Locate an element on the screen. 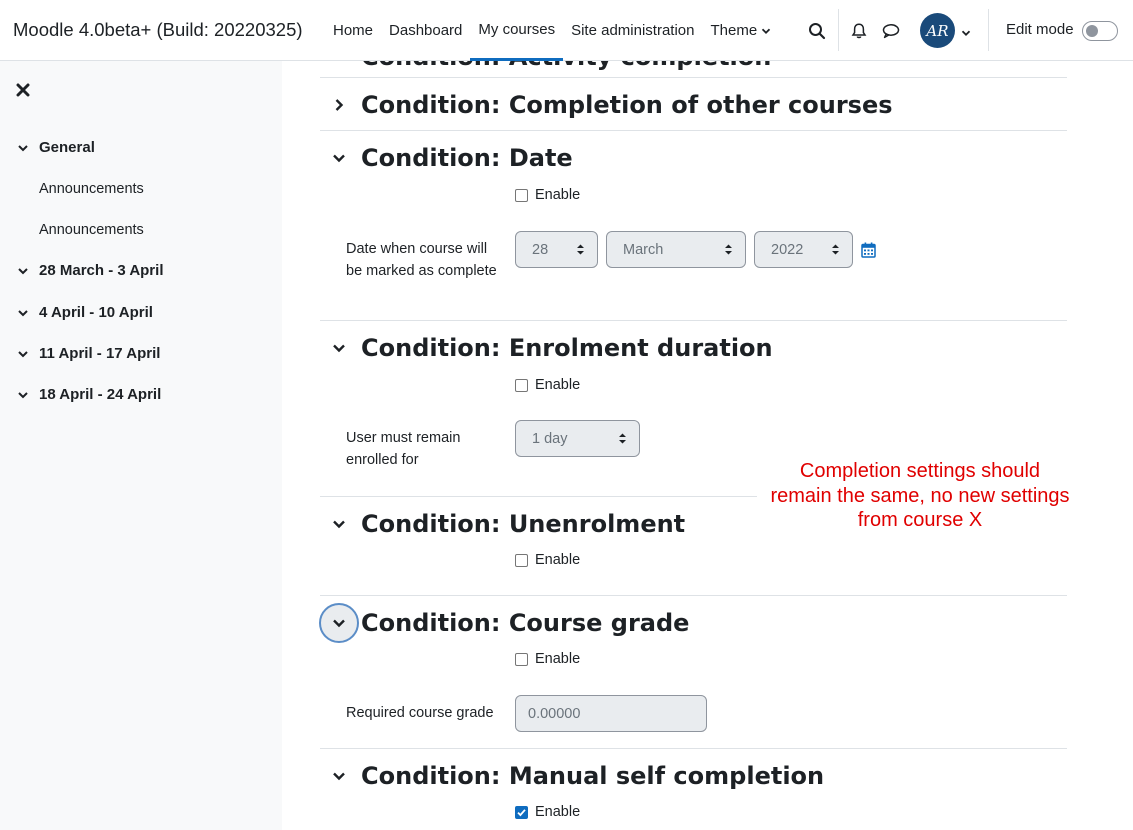 This screenshot has width=1133, height=830. nav-link-dashboard: Dashboard is located at coordinates (425, 30).